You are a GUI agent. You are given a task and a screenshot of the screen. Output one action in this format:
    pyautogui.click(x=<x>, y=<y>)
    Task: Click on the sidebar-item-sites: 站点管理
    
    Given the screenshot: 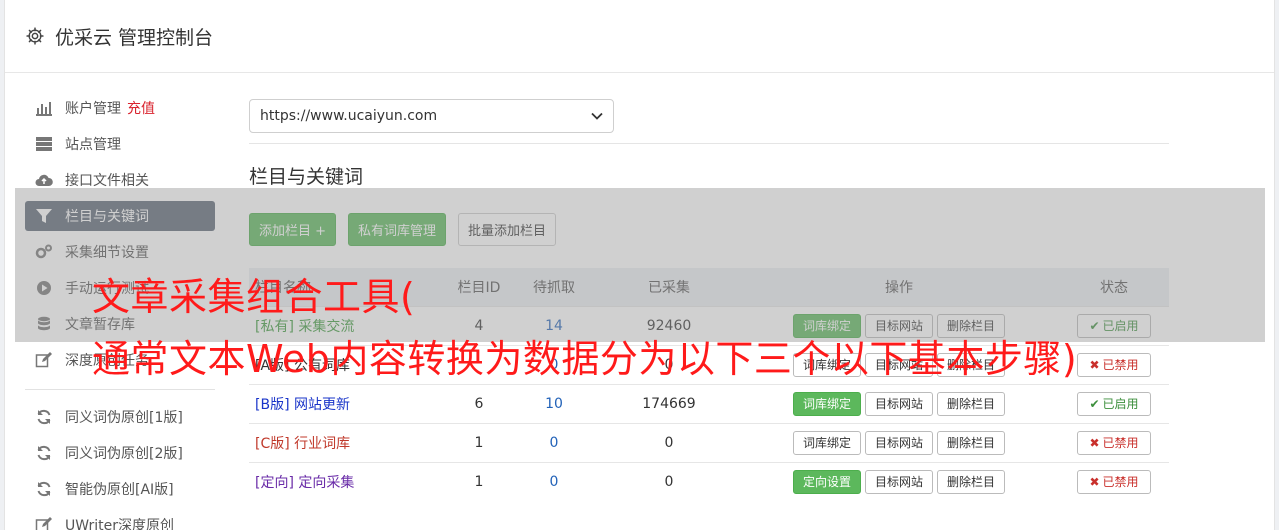 What is the action you would take?
    pyautogui.click(x=120, y=144)
    